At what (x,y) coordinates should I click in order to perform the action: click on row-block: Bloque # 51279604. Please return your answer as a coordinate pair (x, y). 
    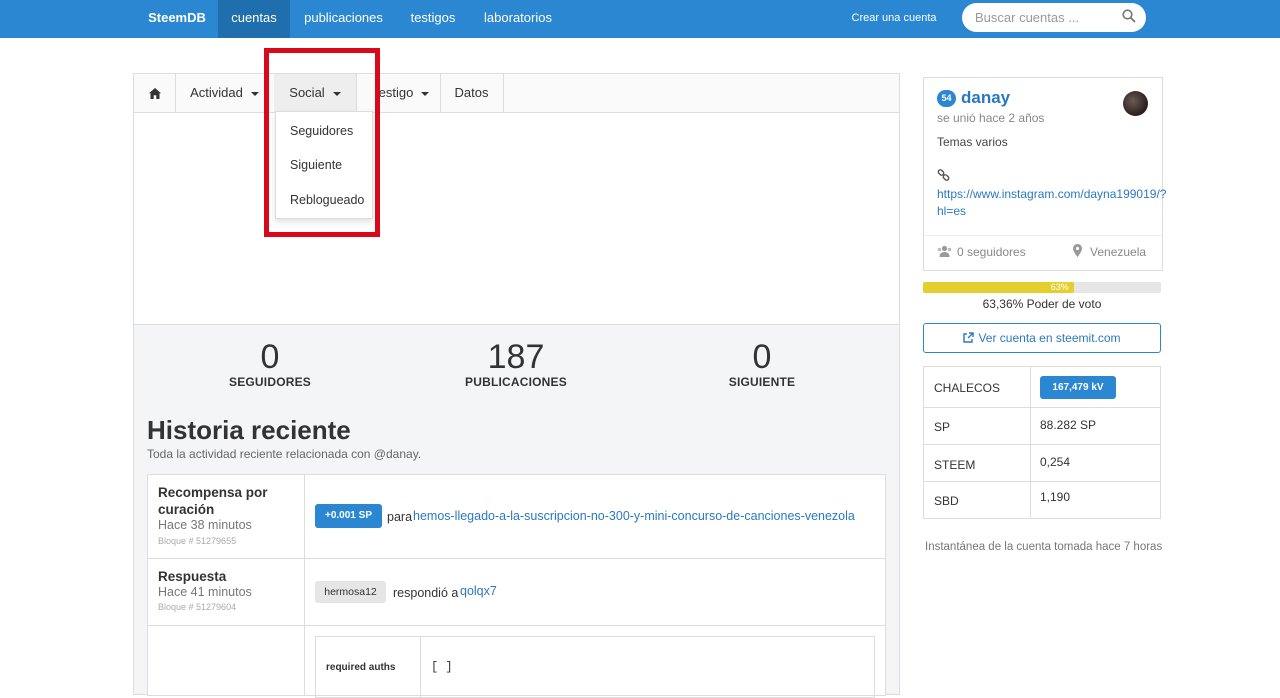
    Looking at the image, I should click on (197, 607).